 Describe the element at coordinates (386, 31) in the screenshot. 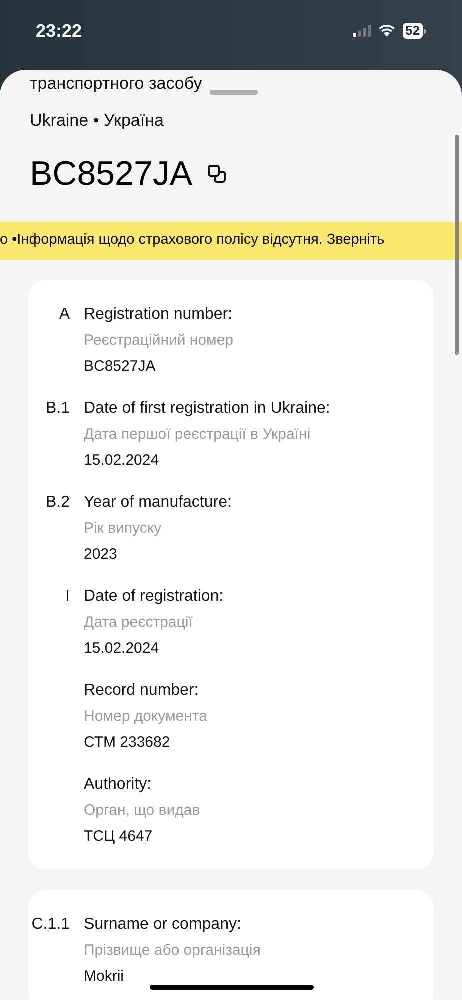

I see `wifi-icon` at that location.